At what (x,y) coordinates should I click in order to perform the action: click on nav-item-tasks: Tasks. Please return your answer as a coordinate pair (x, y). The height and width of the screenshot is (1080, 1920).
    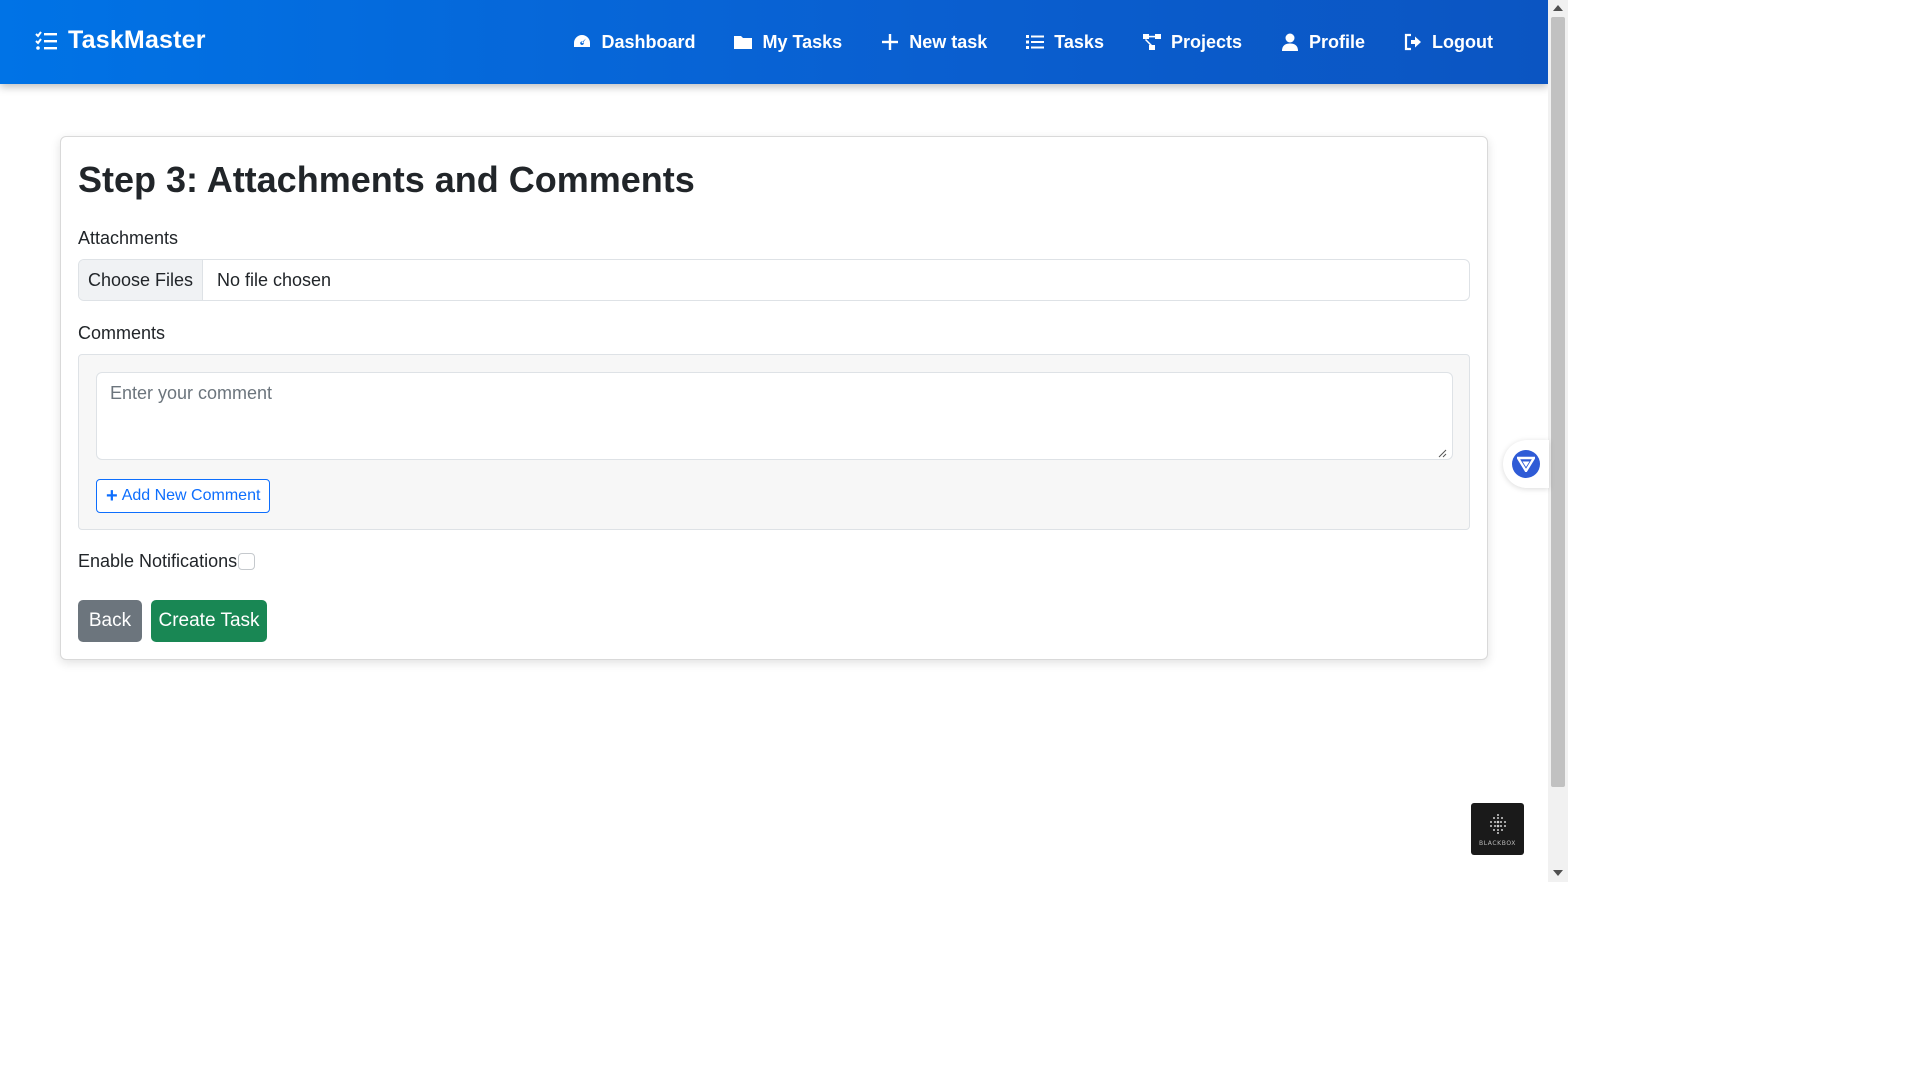
    Looking at the image, I should click on (1064, 42).